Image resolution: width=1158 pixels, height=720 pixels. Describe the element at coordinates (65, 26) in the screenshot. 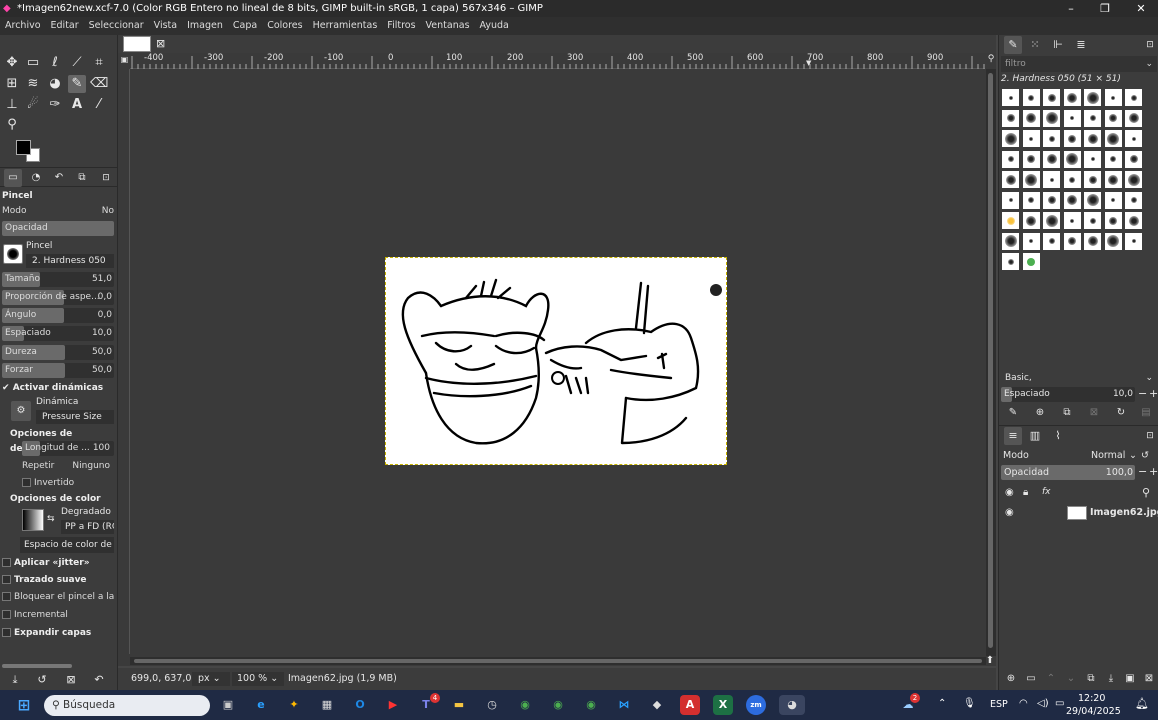

I see `menu-editar: Editar` at that location.